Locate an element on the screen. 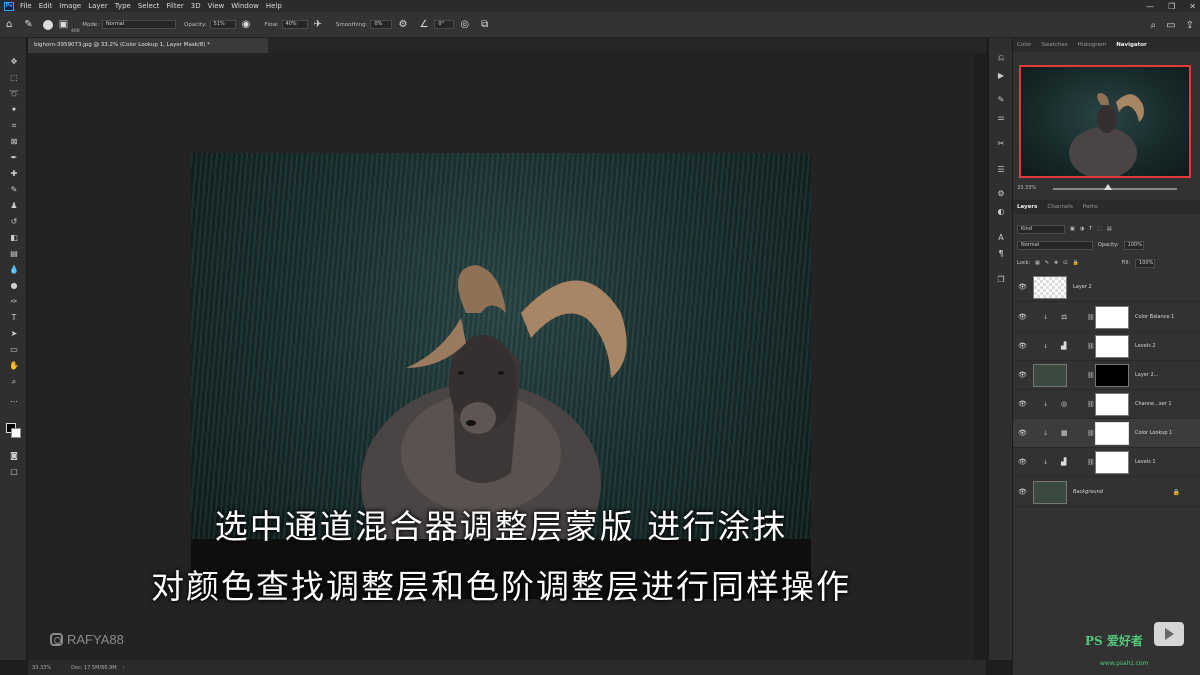  flow-field: 40% is located at coordinates (294, 24).